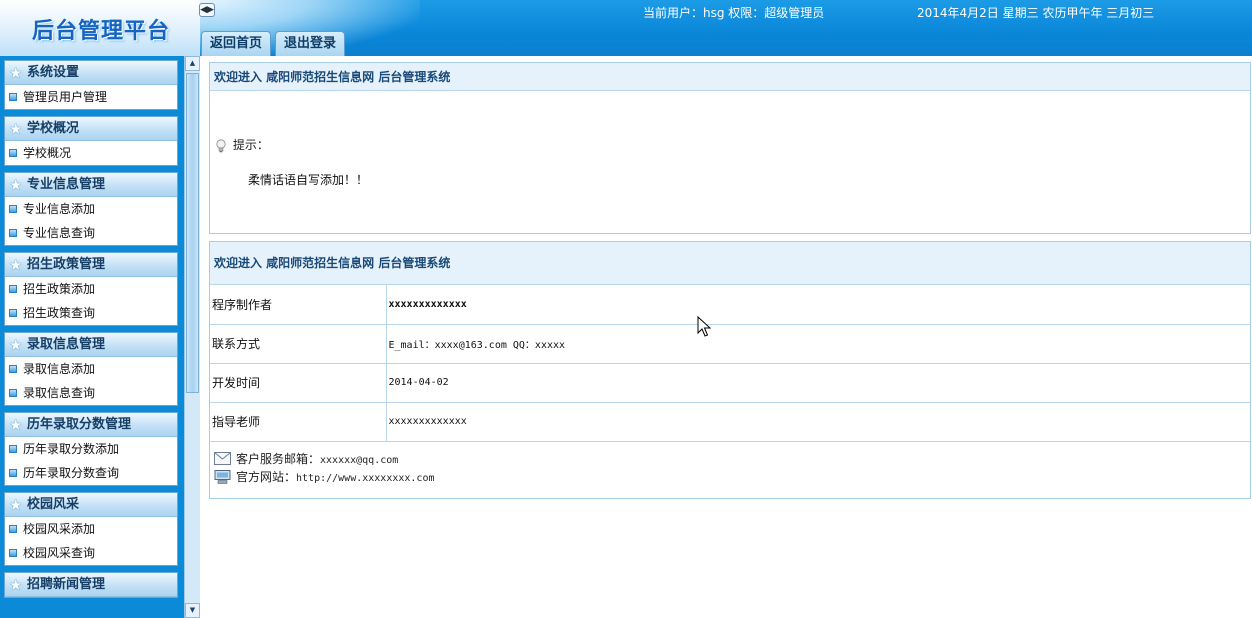  Describe the element at coordinates (91, 73) in the screenshot. I see `menu-group-header: ★ 系统设置` at that location.